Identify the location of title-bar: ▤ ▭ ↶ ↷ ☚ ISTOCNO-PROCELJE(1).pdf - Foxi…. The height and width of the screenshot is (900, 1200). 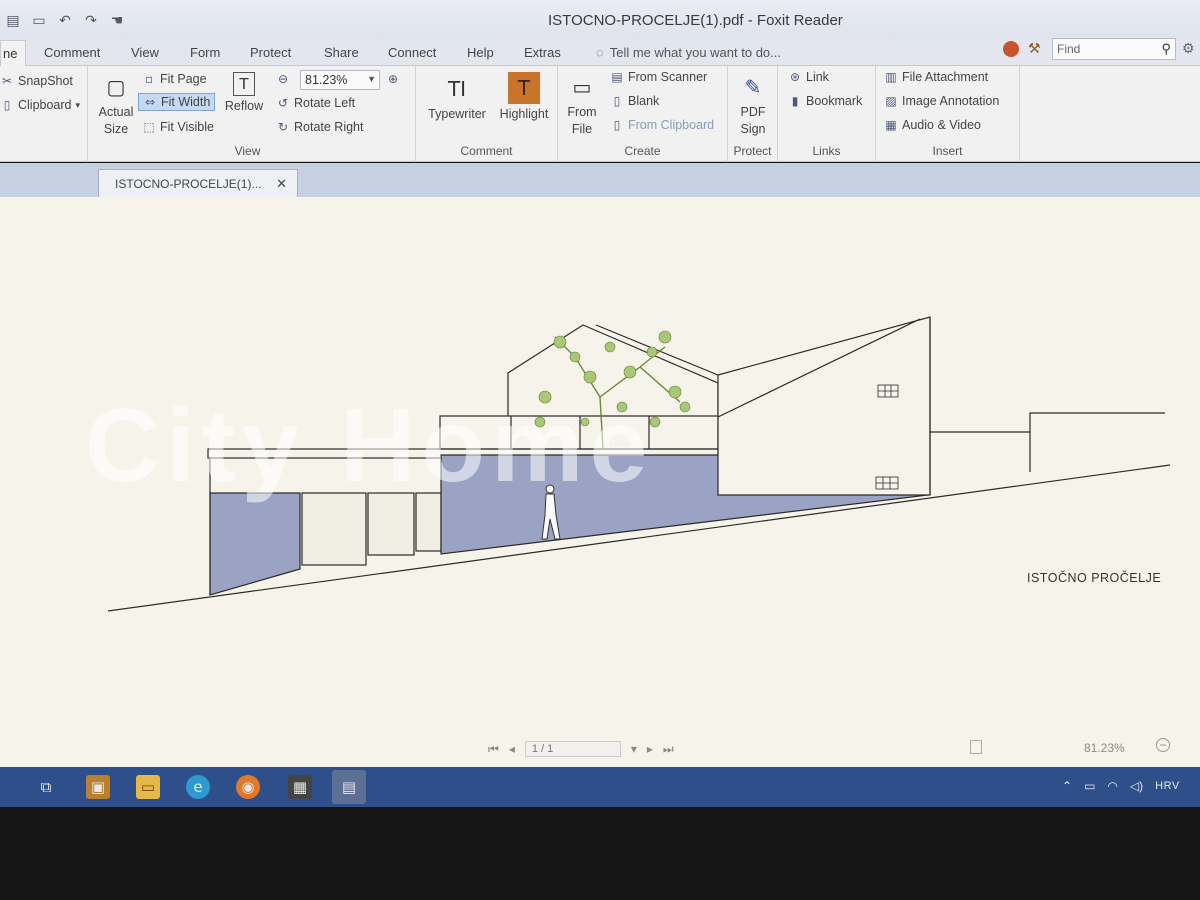
(600, 20).